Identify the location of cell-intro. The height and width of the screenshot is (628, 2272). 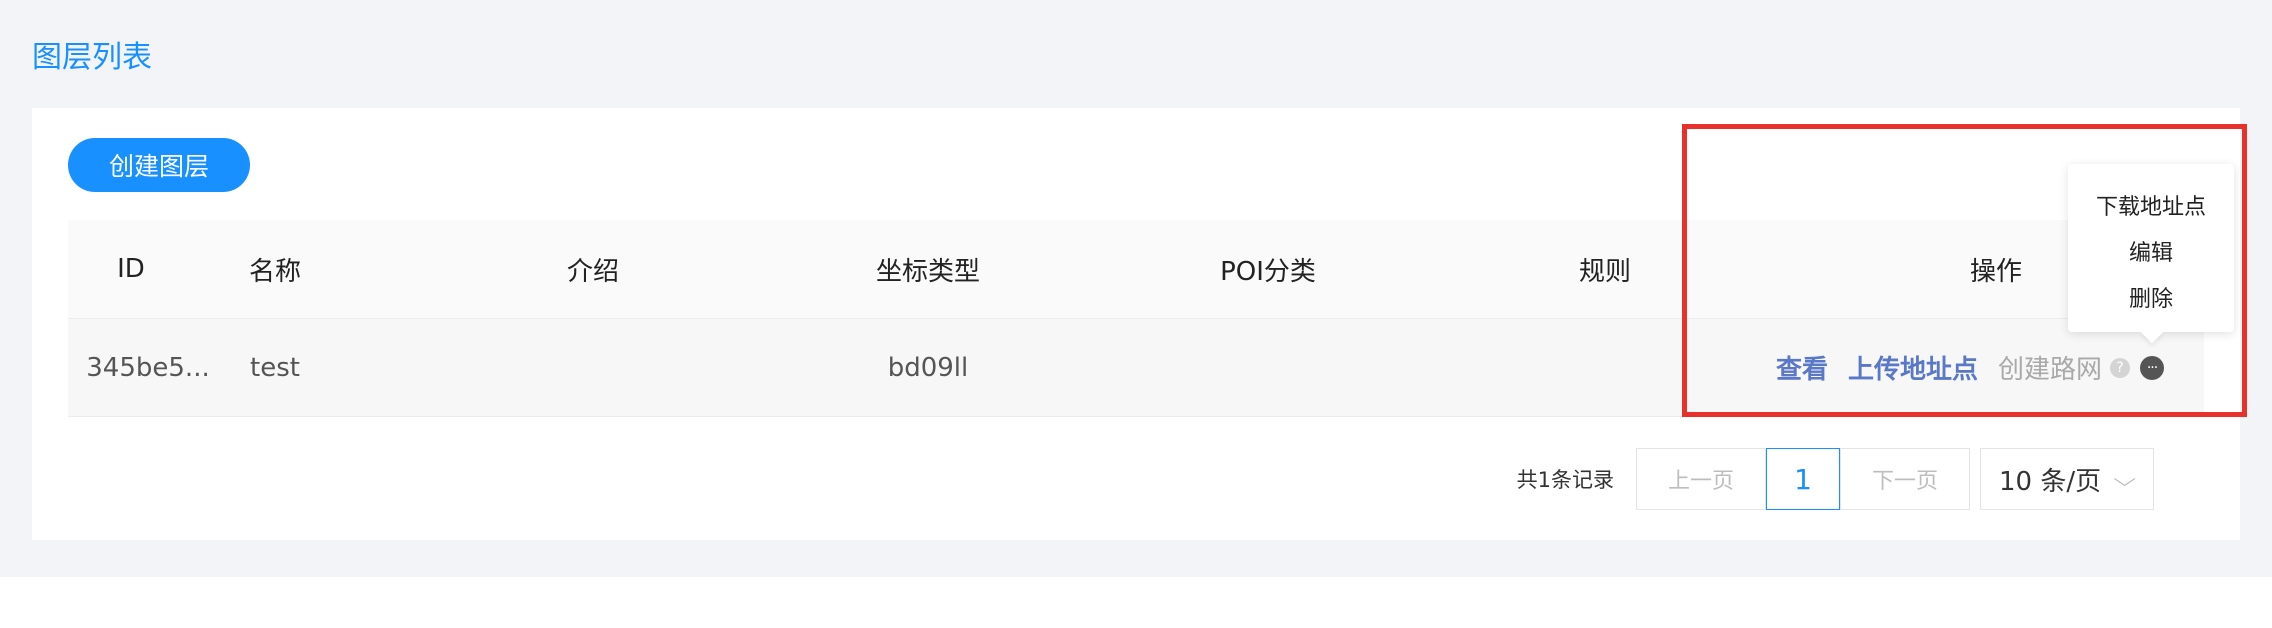
(593, 367).